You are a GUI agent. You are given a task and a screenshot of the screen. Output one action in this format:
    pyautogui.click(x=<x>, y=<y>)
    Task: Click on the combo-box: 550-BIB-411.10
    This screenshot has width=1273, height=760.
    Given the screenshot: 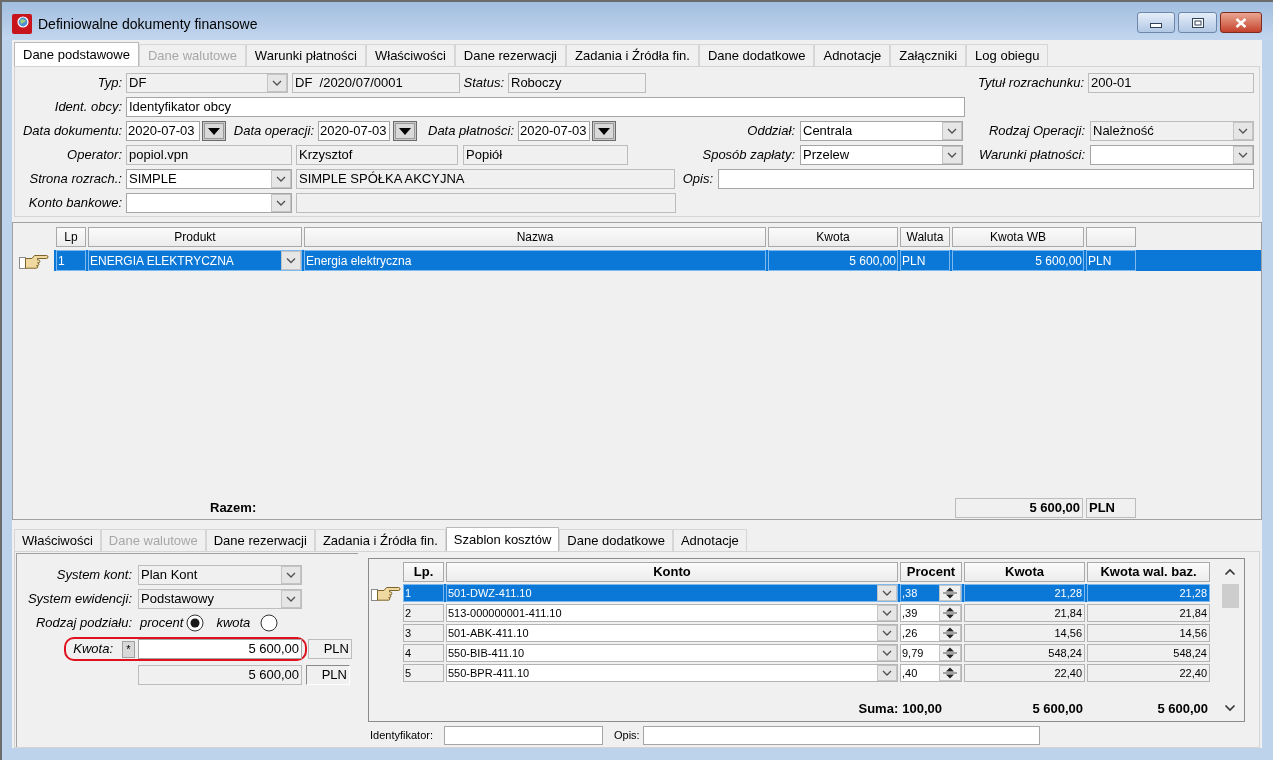 What is the action you would take?
    pyautogui.click(x=672, y=653)
    